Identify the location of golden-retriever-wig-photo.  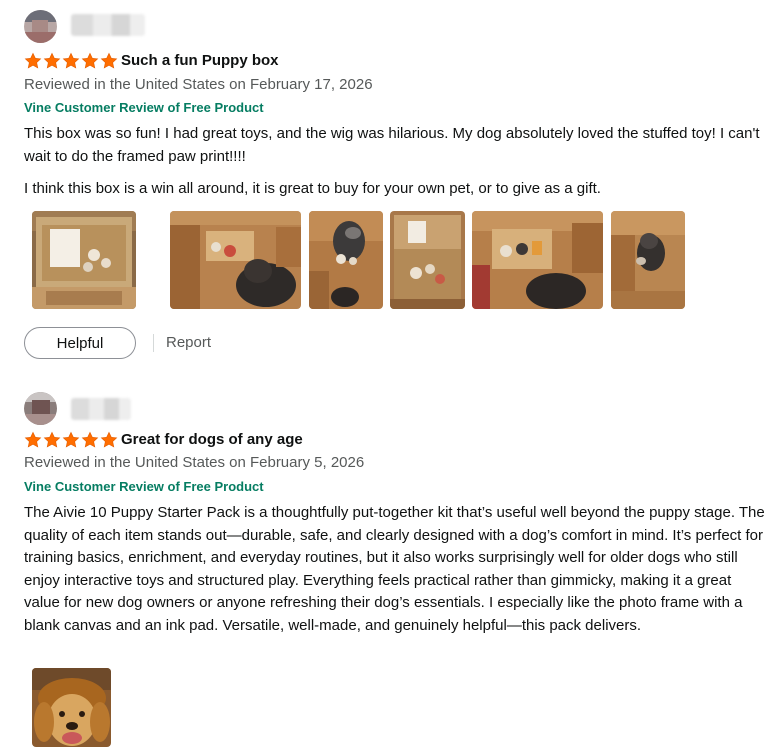
(71, 707).